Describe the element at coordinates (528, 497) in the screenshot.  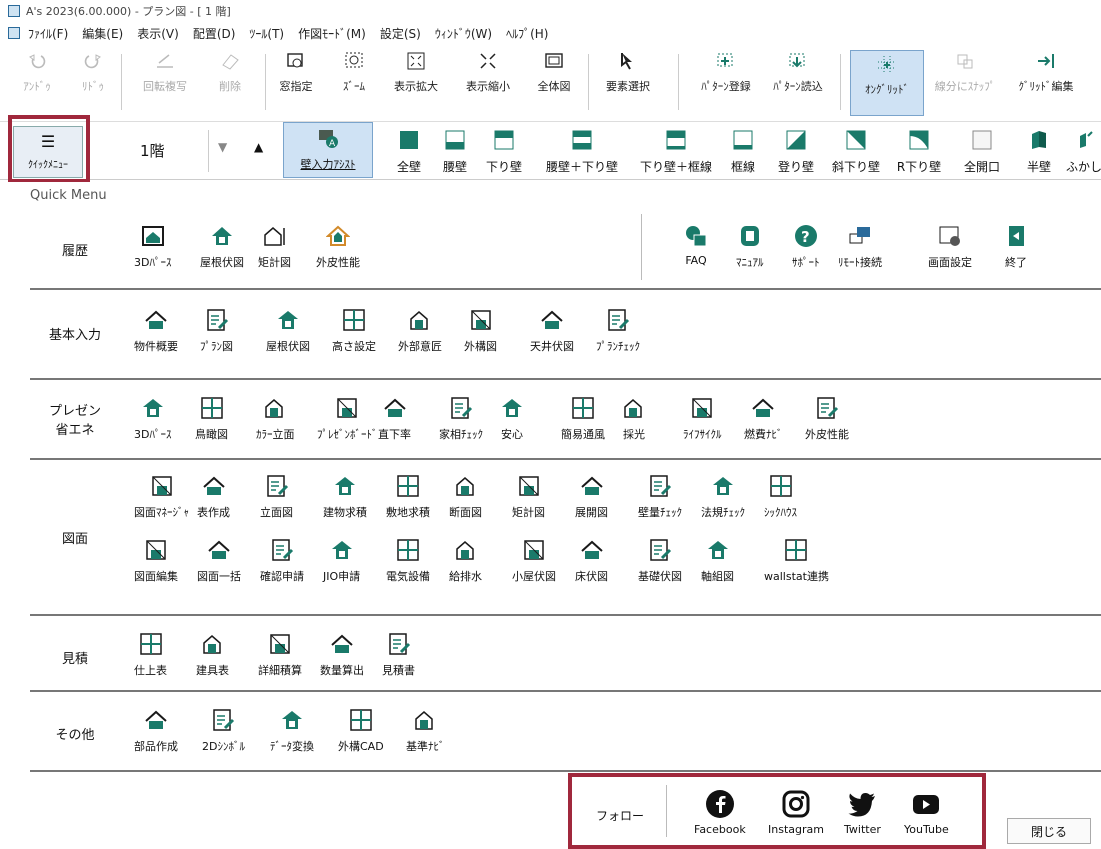
I see `drawing-r1-item-7: 矩計図` at that location.